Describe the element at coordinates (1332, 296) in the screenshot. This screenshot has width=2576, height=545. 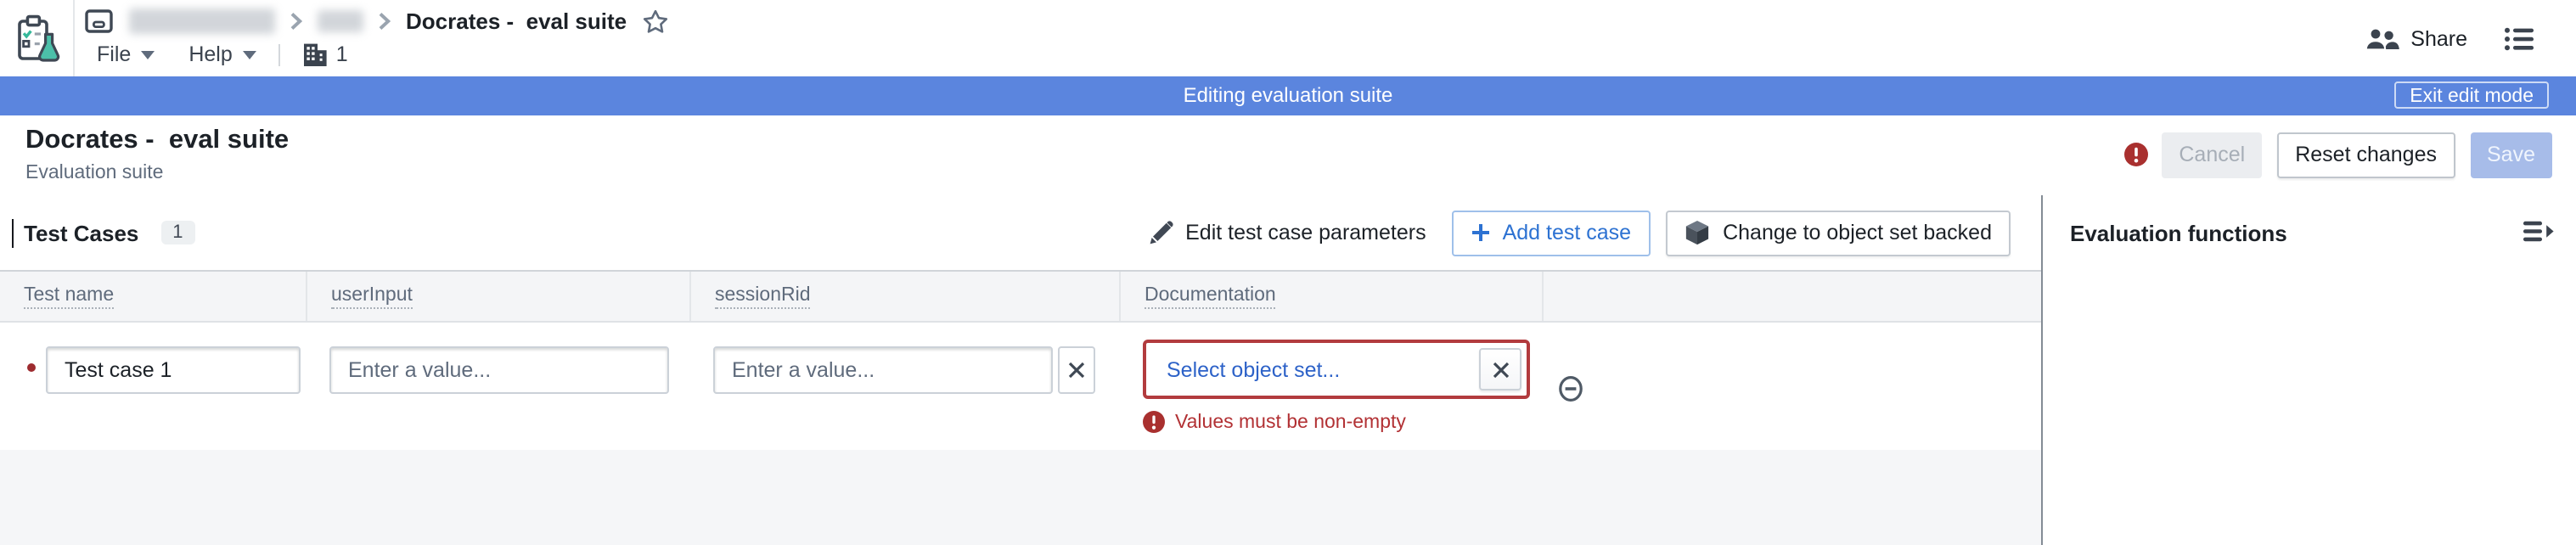
I see `column-header-documentation: Documentation` at that location.